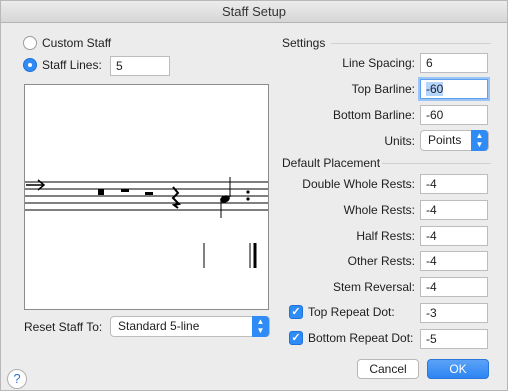 The height and width of the screenshot is (391, 508). I want to click on radio-selected-icon, so click(30, 65).